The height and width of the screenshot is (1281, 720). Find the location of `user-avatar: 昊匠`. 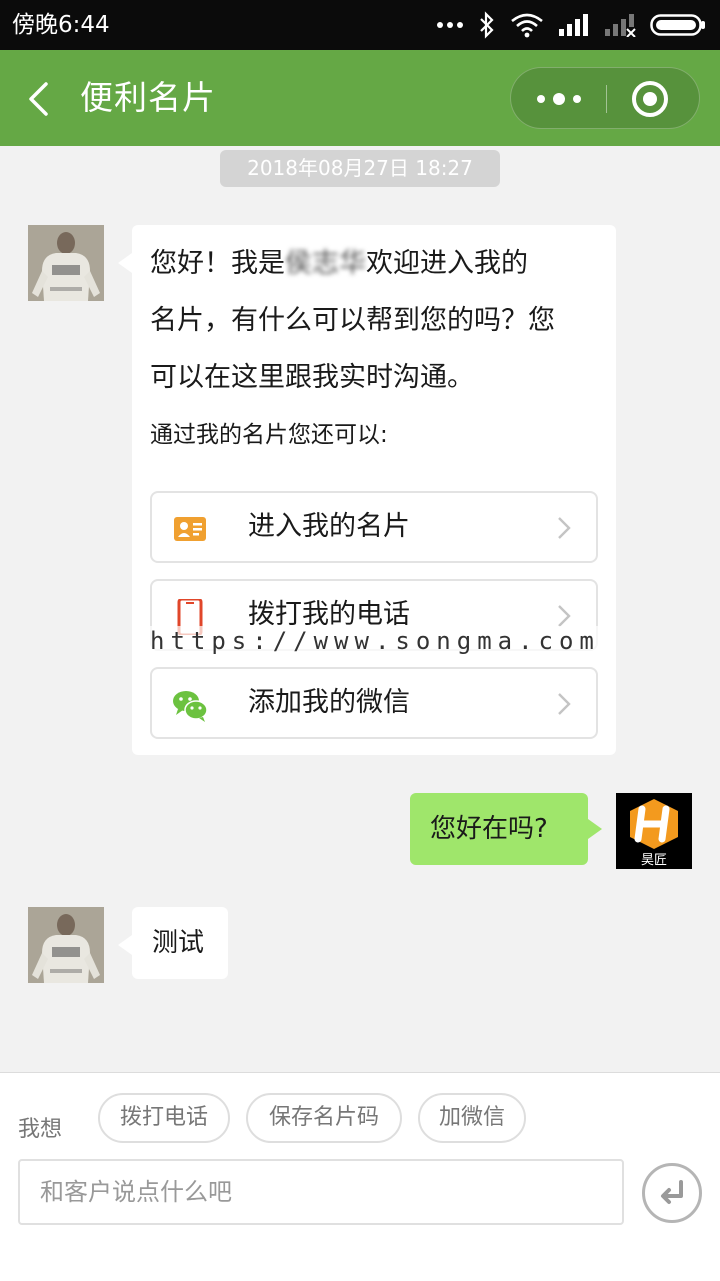

user-avatar: 昊匠 is located at coordinates (654, 831).